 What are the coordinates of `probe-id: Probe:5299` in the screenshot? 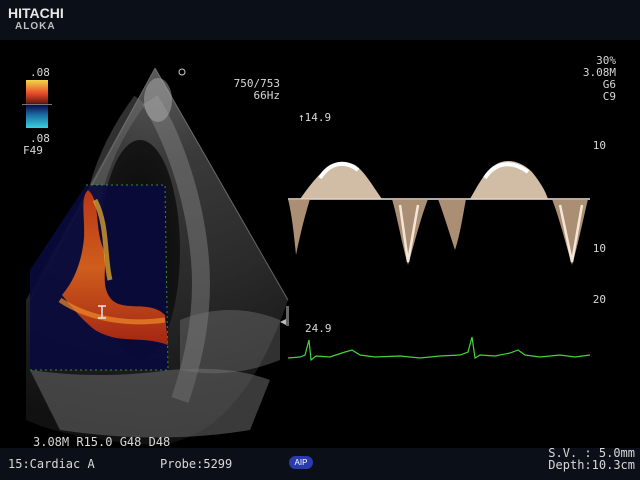 It's located at (196, 464).